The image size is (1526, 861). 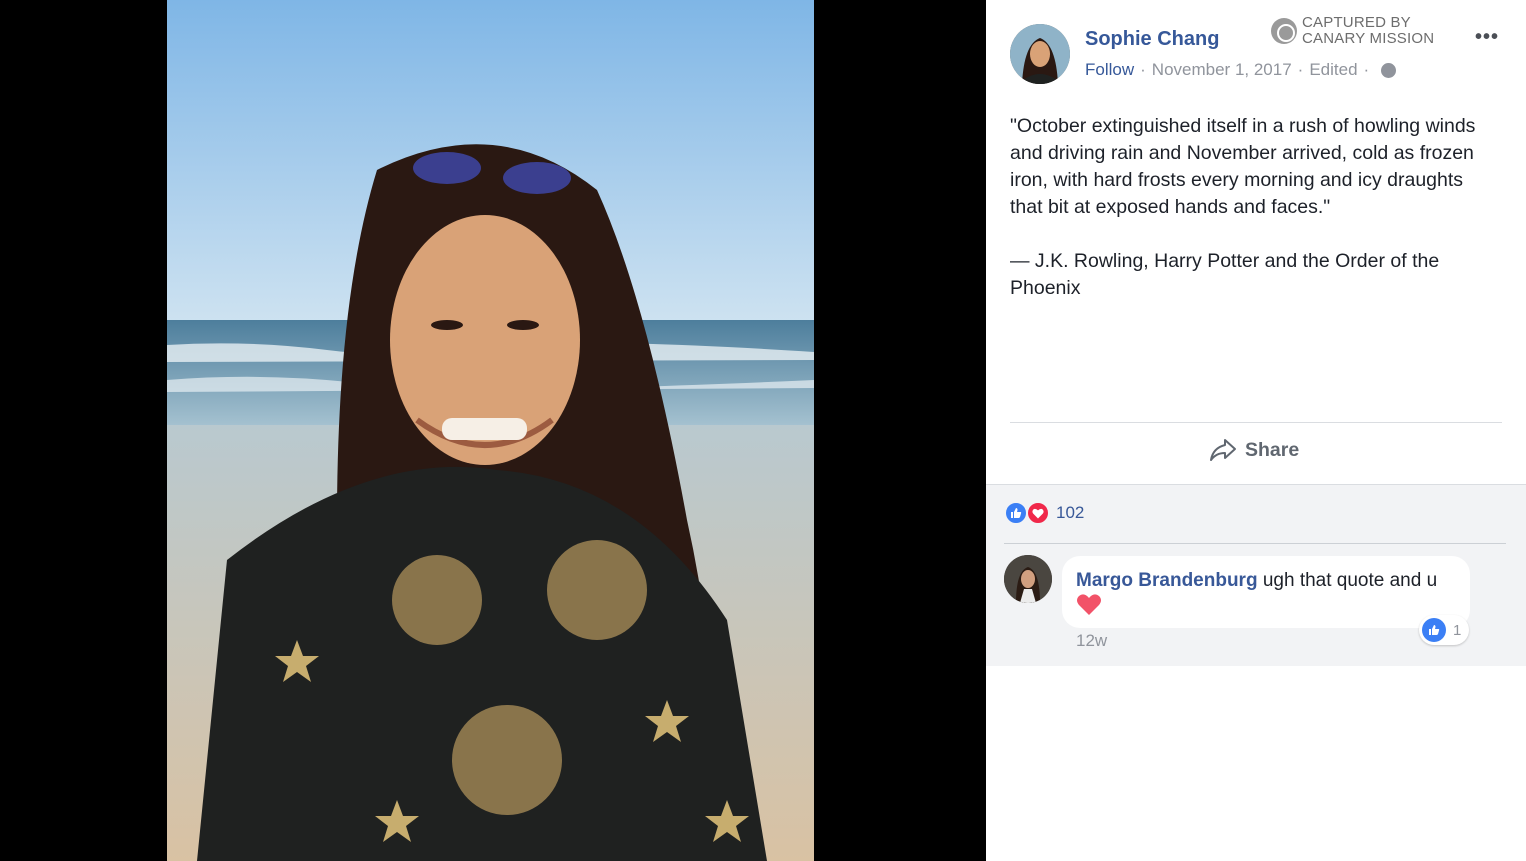 I want to click on comment-bubble: Margo Brandenburg ugh that quote and u, so click(x=1266, y=592).